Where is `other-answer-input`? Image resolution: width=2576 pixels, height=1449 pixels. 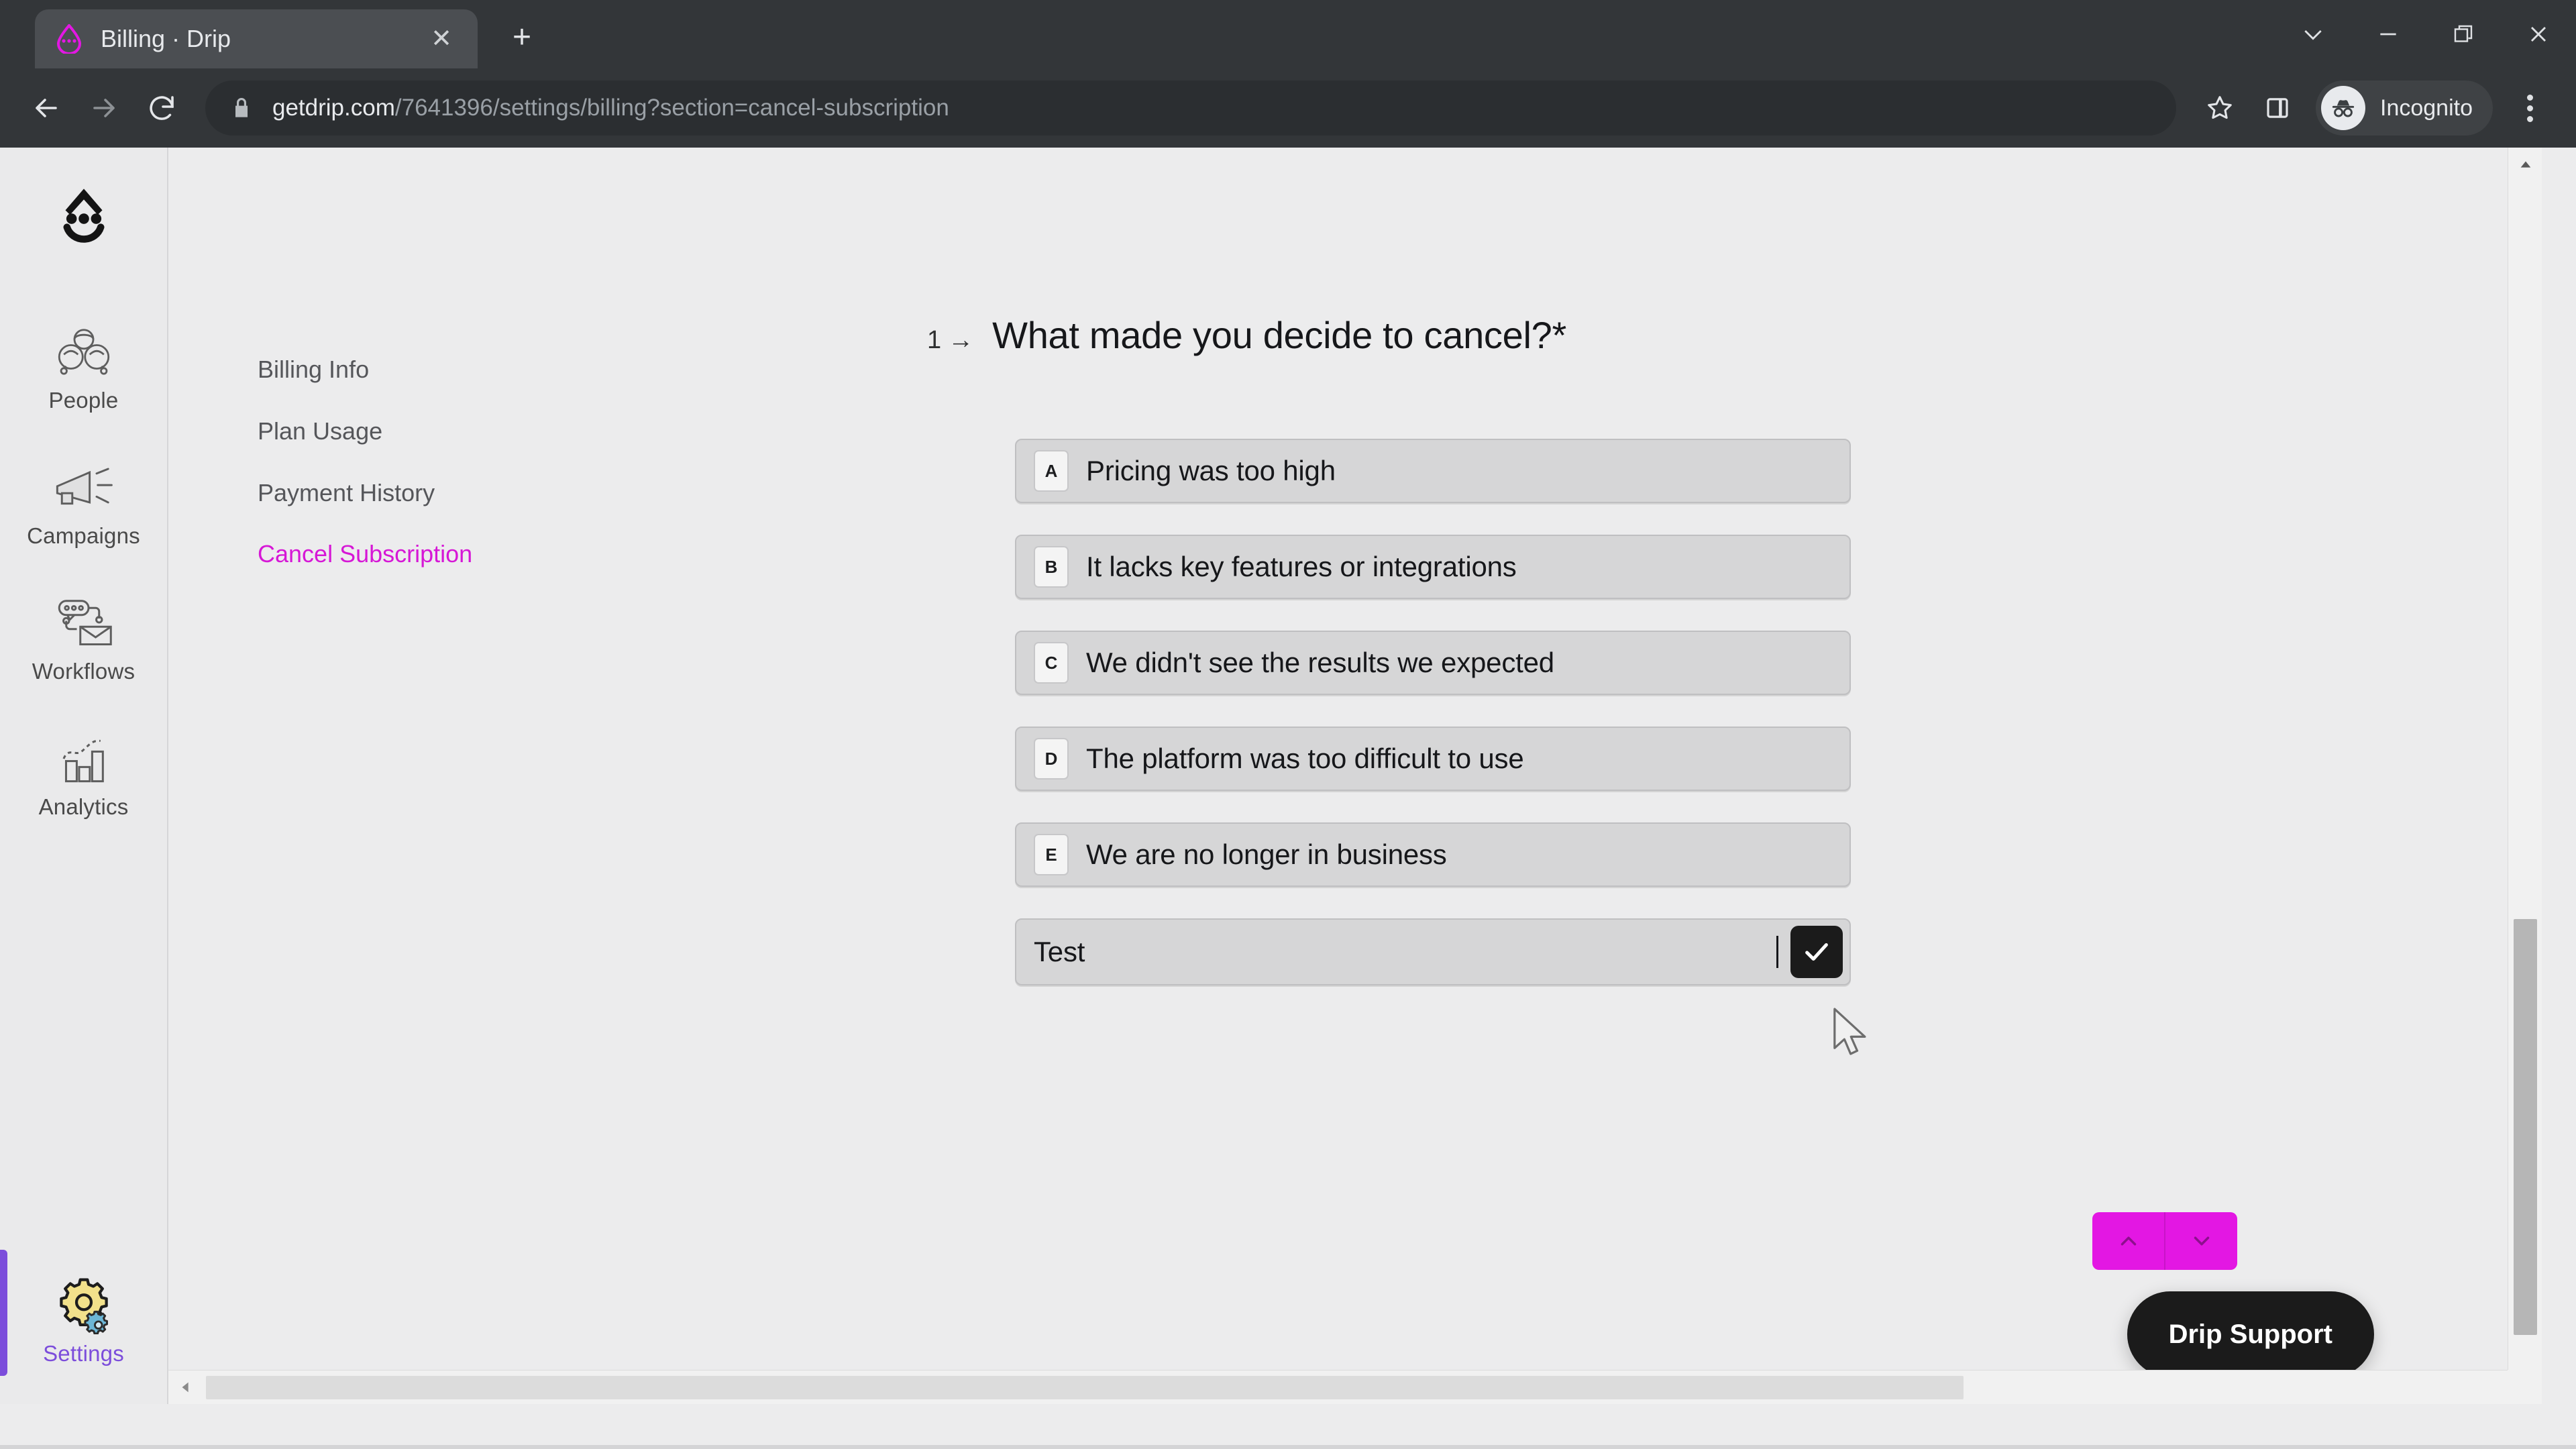
other-answer-input is located at coordinates (1406, 952).